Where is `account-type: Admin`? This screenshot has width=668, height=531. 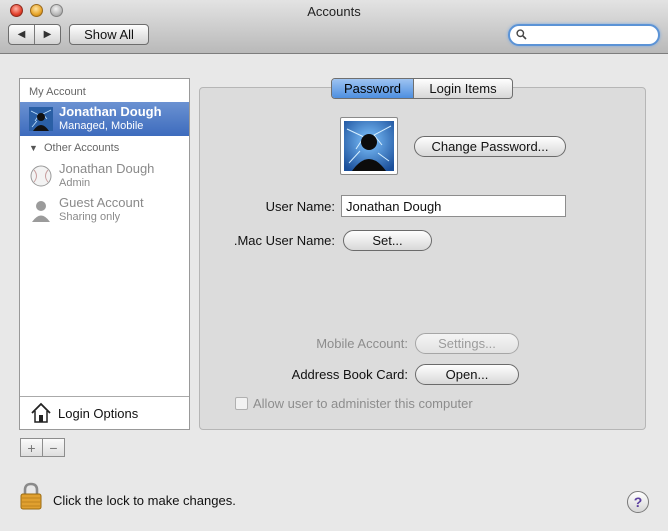 account-type: Admin is located at coordinates (75, 183).